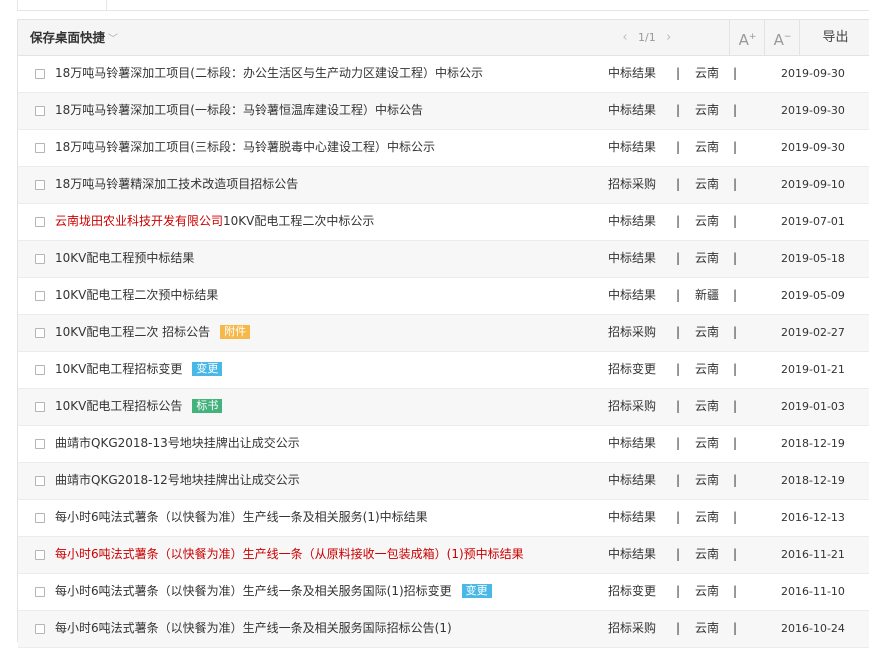  What do you see at coordinates (669, 37) in the screenshot?
I see `next-page-icon: ›` at bounding box center [669, 37].